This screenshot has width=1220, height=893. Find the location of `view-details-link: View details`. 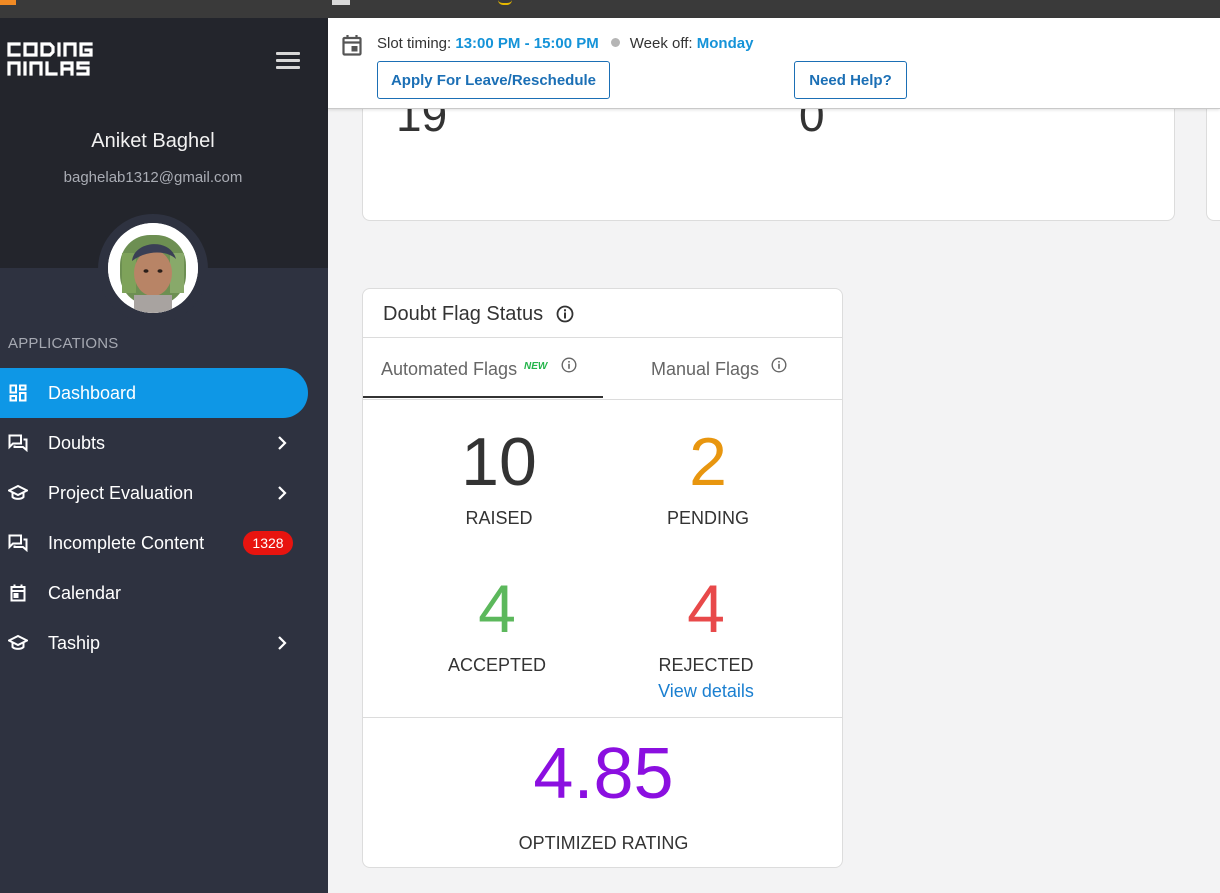

view-details-link: View details is located at coordinates (706, 691).